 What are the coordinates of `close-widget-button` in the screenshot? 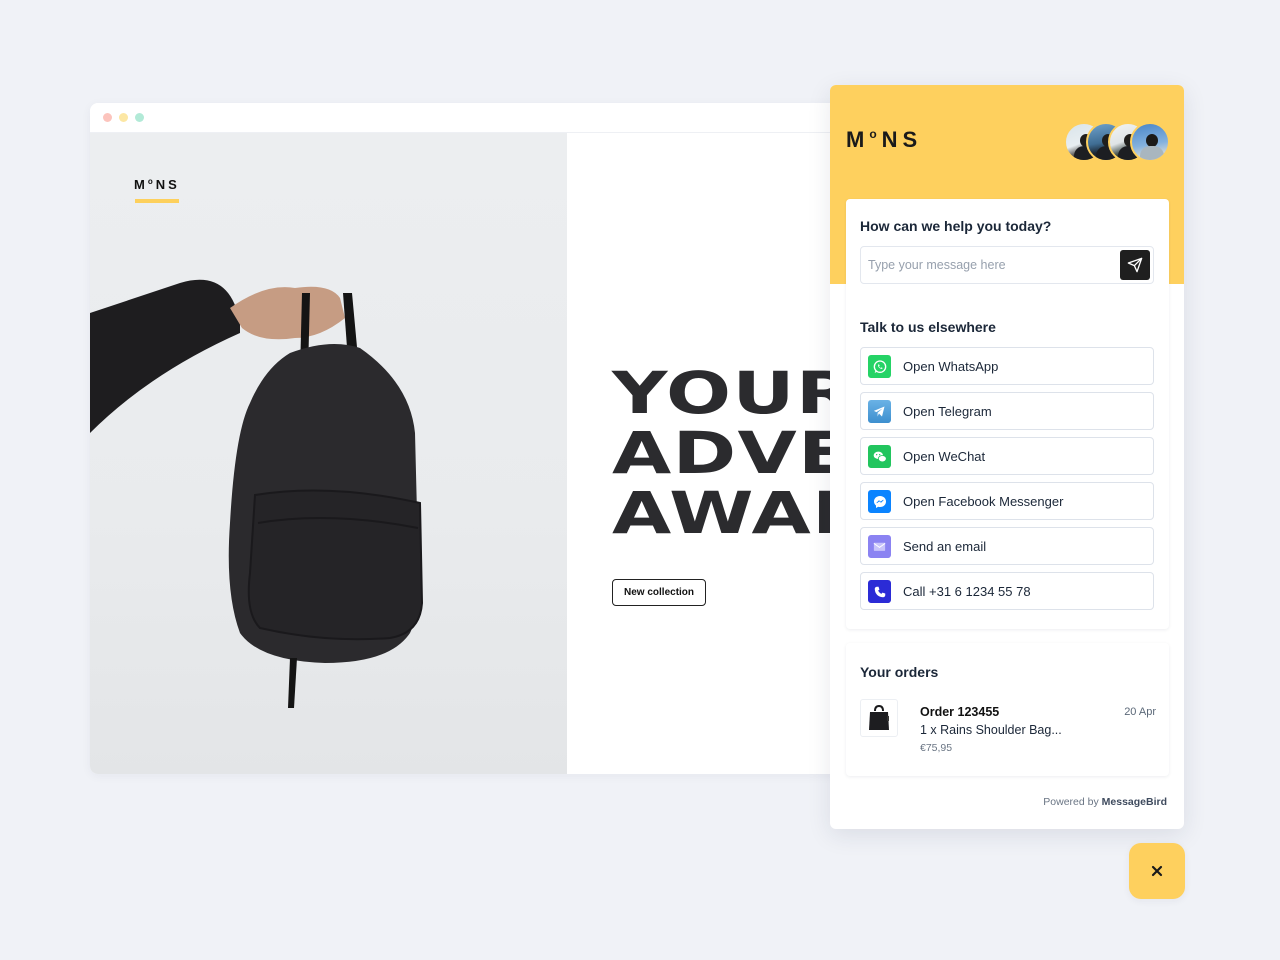 It's located at (1157, 871).